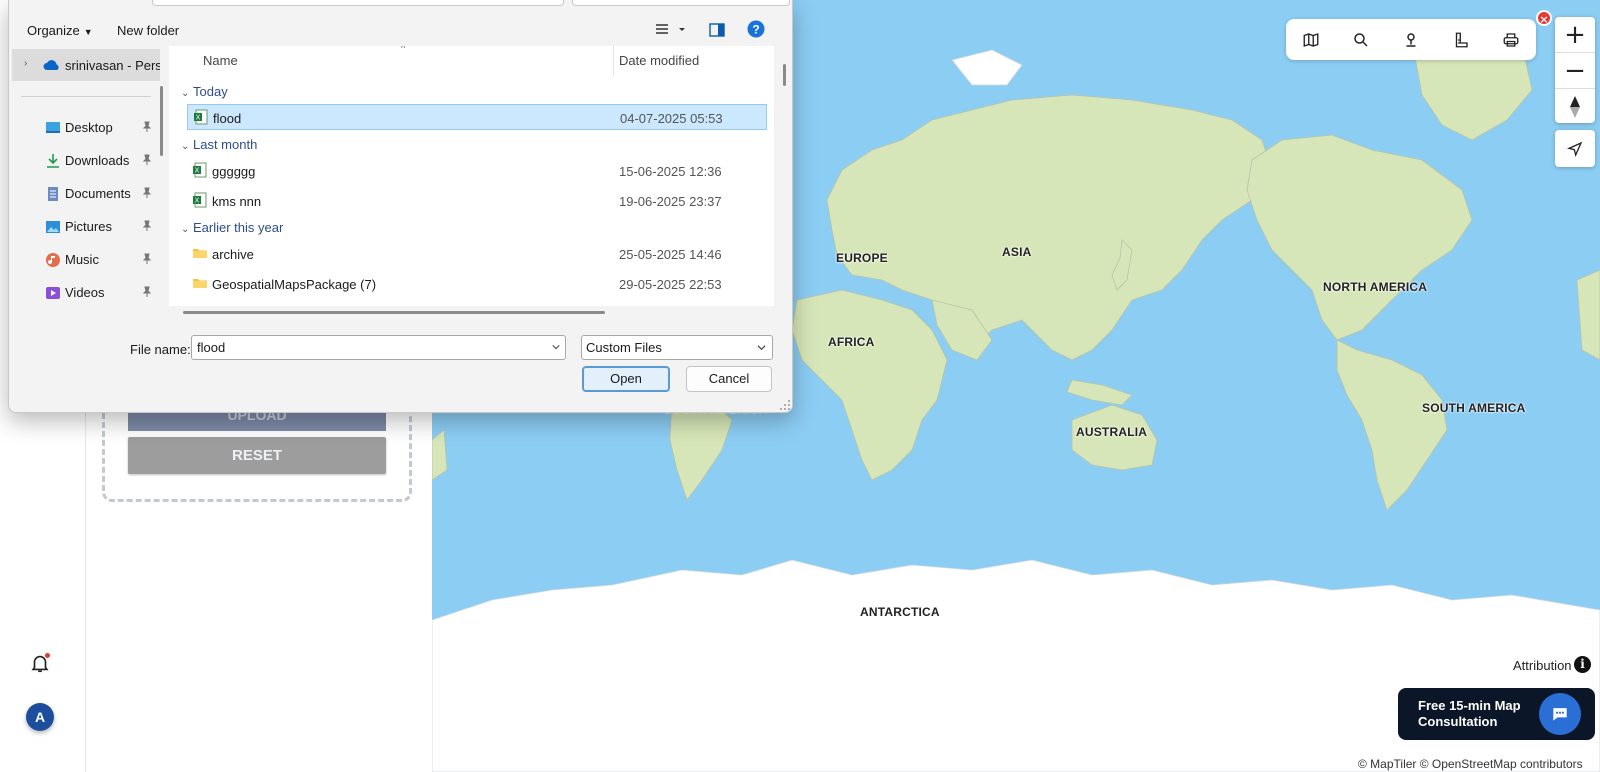  What do you see at coordinates (1469, 705) in the screenshot?
I see `promo-line-1: Free 15-min Map` at bounding box center [1469, 705].